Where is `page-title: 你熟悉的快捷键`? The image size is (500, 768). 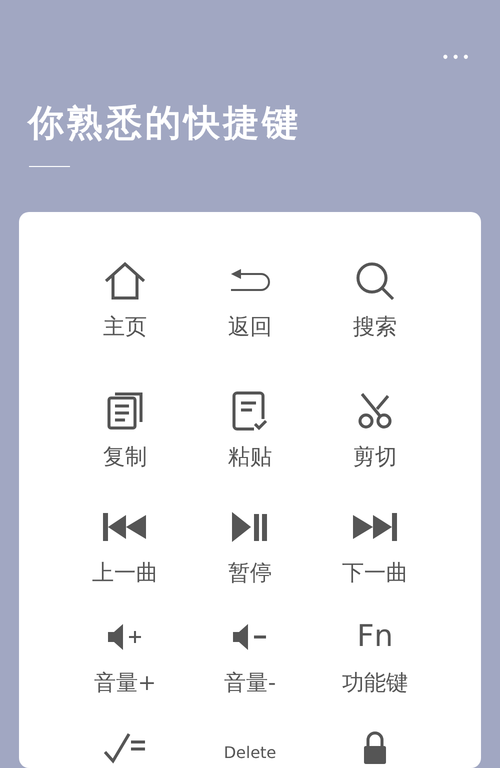 page-title: 你熟悉的快捷键 is located at coordinates (165, 124).